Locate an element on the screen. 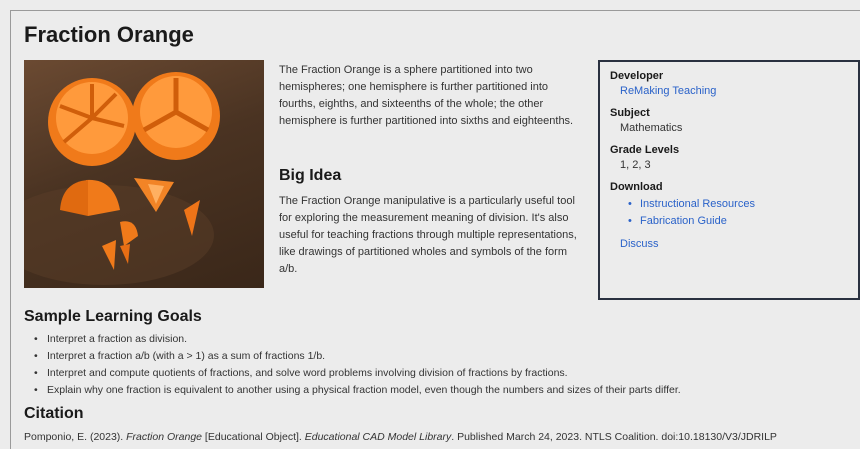 The height and width of the screenshot is (449, 860). download-fabrication-guide-link: Fabrication Guide is located at coordinates (738, 221).